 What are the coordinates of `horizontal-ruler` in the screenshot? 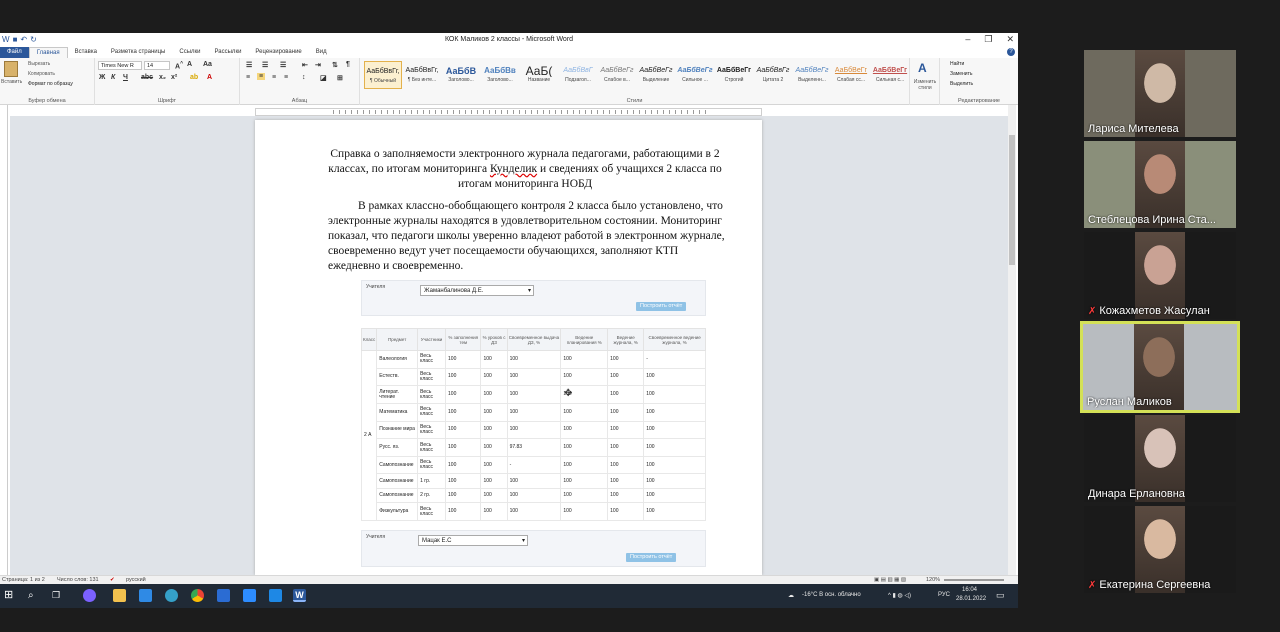 It's located at (508, 112).